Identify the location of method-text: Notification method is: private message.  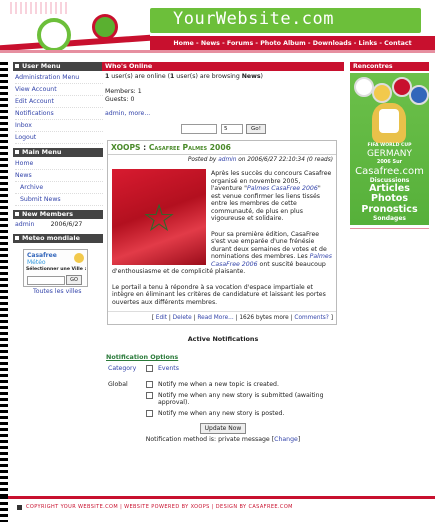
(207, 439).